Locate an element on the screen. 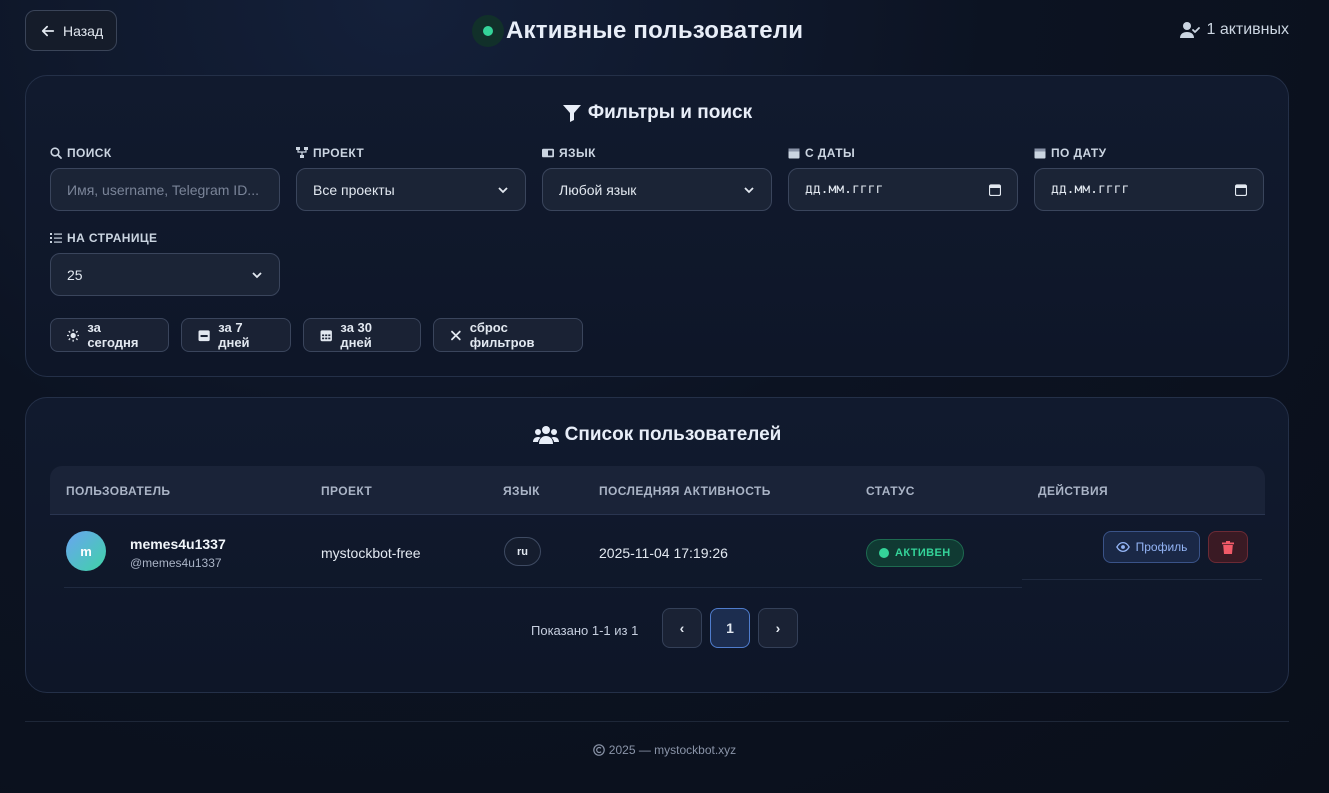  per-page-label-text: НА СТРАНИЦЕ is located at coordinates (112, 238).